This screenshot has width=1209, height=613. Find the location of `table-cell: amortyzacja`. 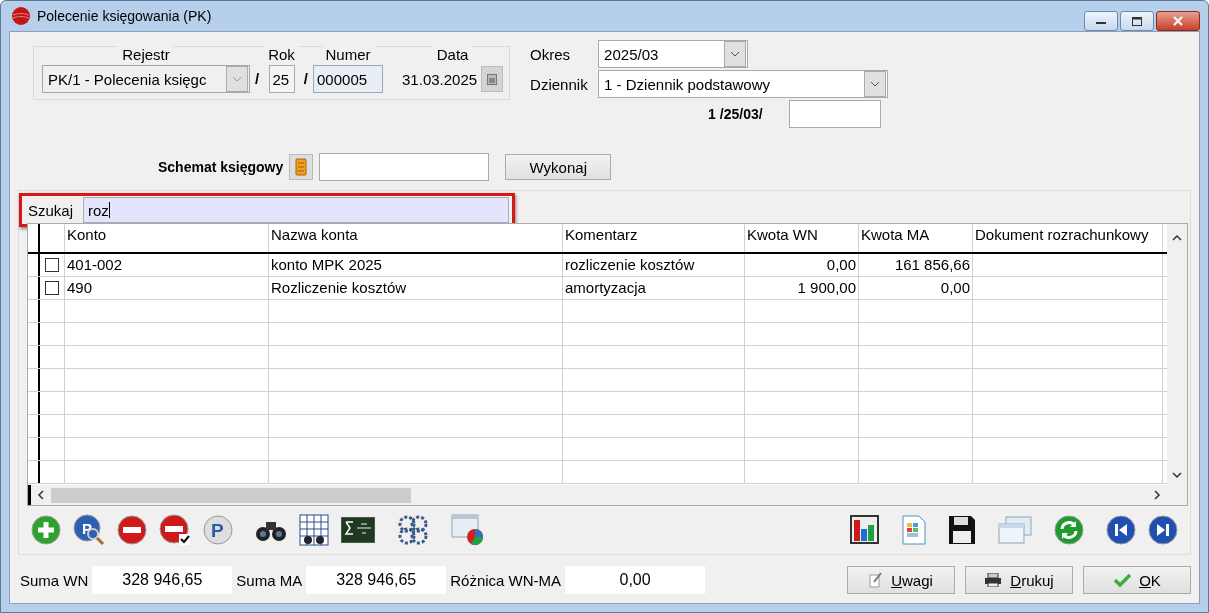

table-cell: amortyzacja is located at coordinates (654, 288).